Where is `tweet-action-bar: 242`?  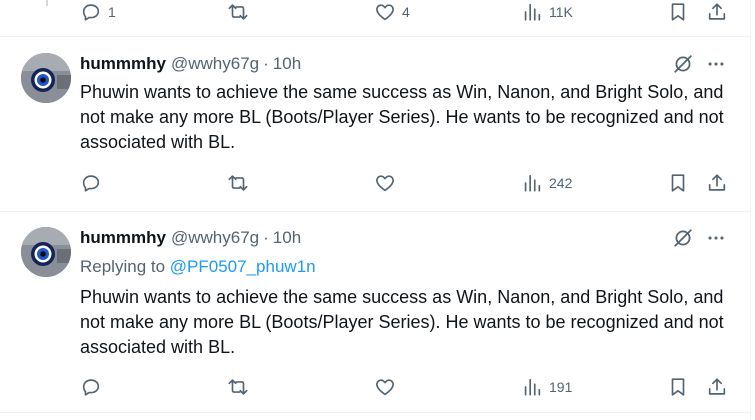
tweet-action-bar: 242 is located at coordinates (405, 183).